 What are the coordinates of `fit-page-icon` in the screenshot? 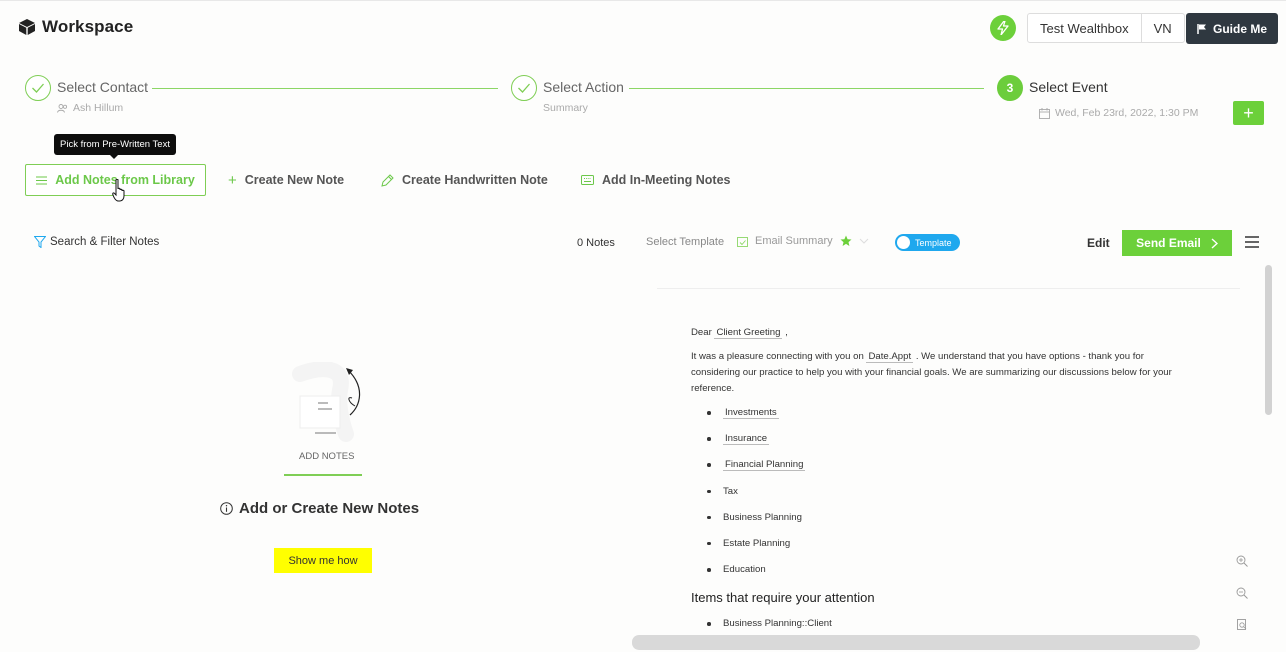 It's located at (1242, 625).